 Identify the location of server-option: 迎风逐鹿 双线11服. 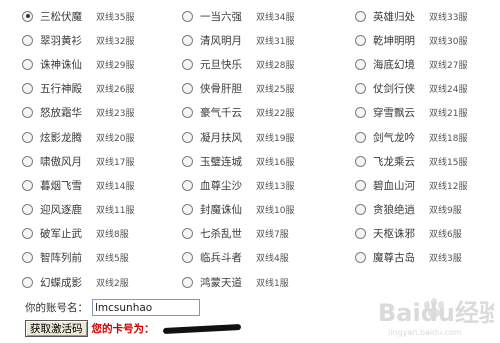
(102, 210).